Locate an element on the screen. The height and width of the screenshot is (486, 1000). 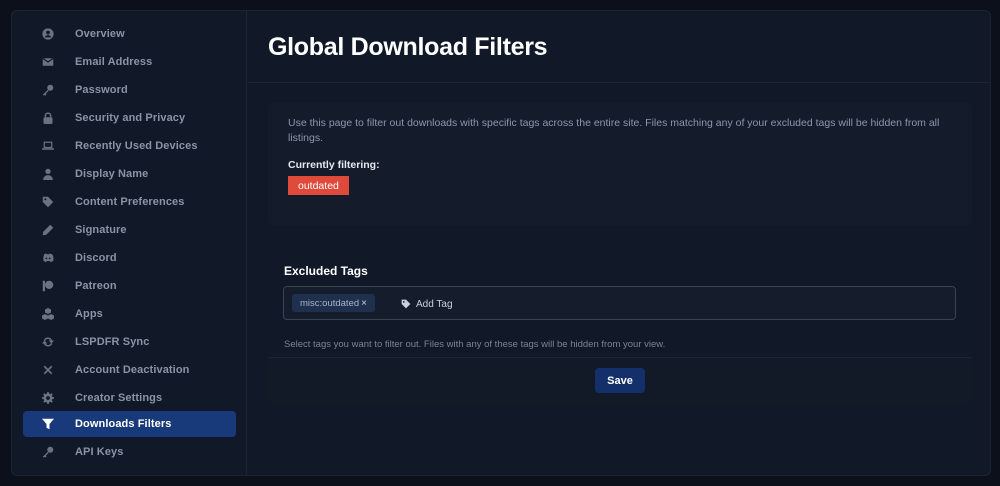
sidebar-item-email-address: Email Address is located at coordinates (129, 62).